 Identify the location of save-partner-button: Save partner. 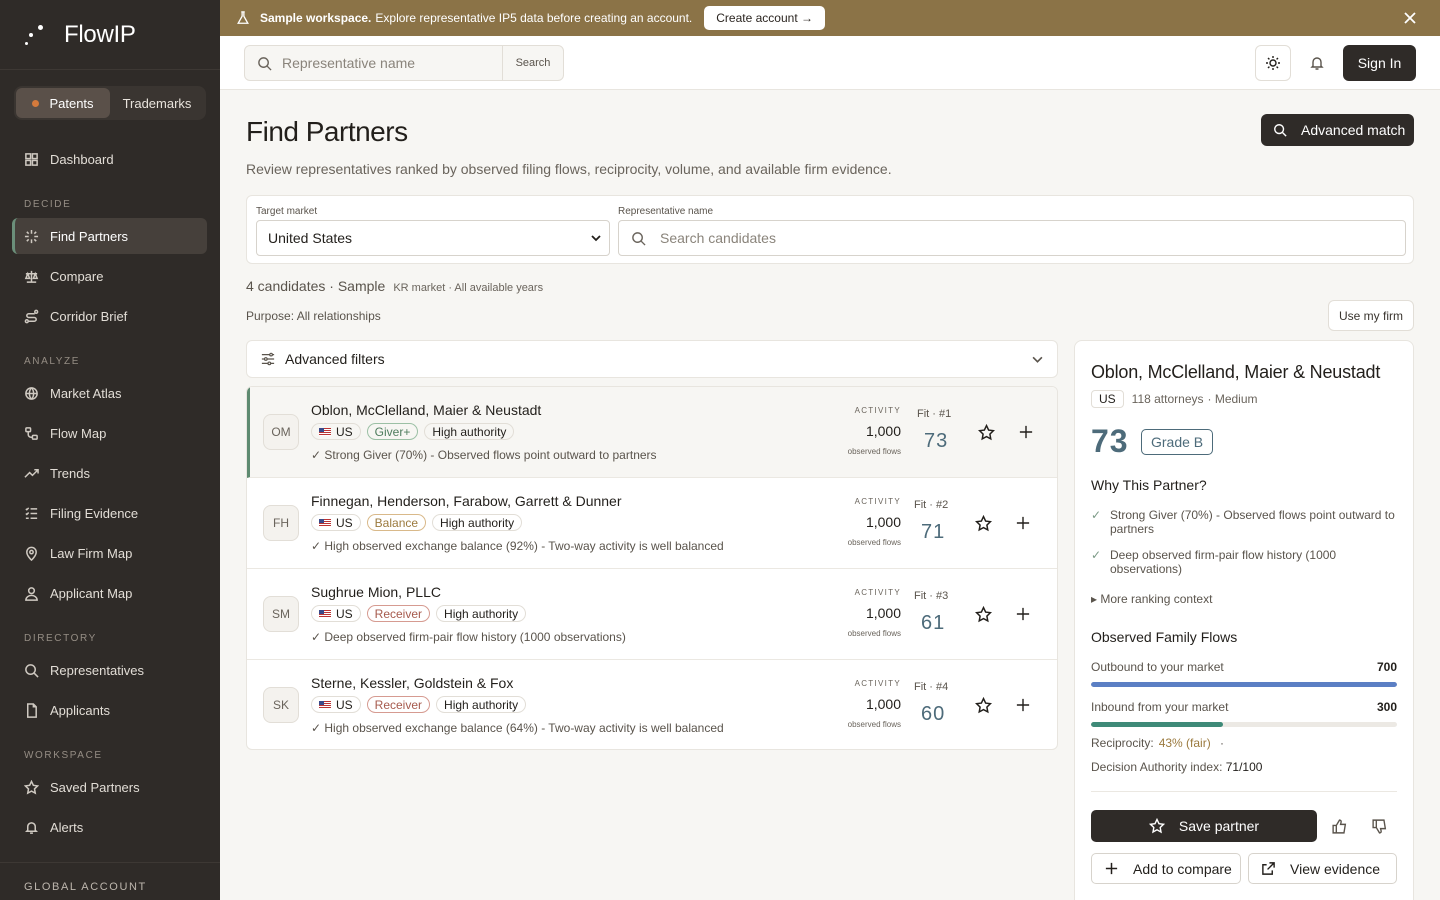
(1204, 826).